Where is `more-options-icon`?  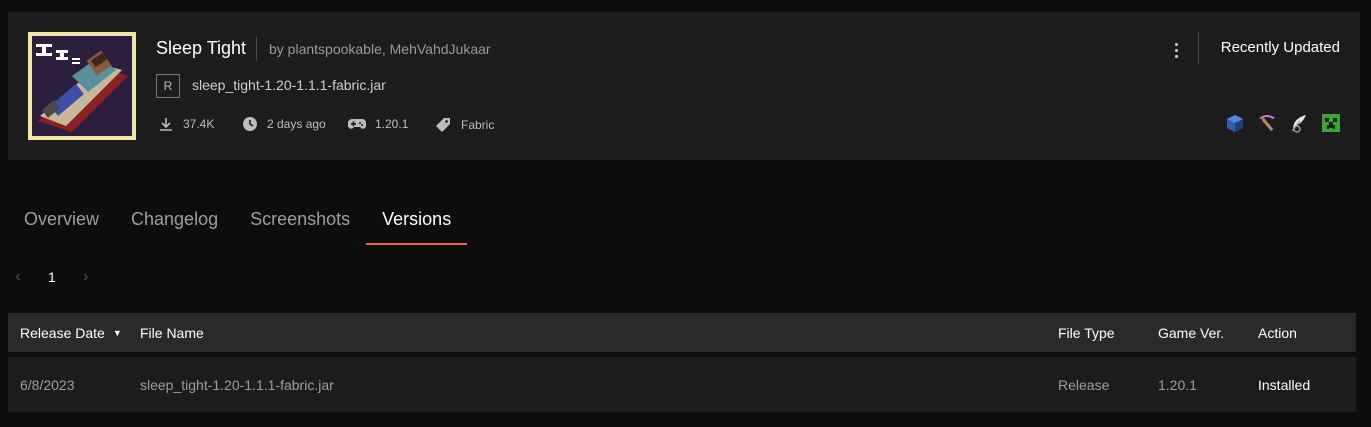 more-options-icon is located at coordinates (1176, 50).